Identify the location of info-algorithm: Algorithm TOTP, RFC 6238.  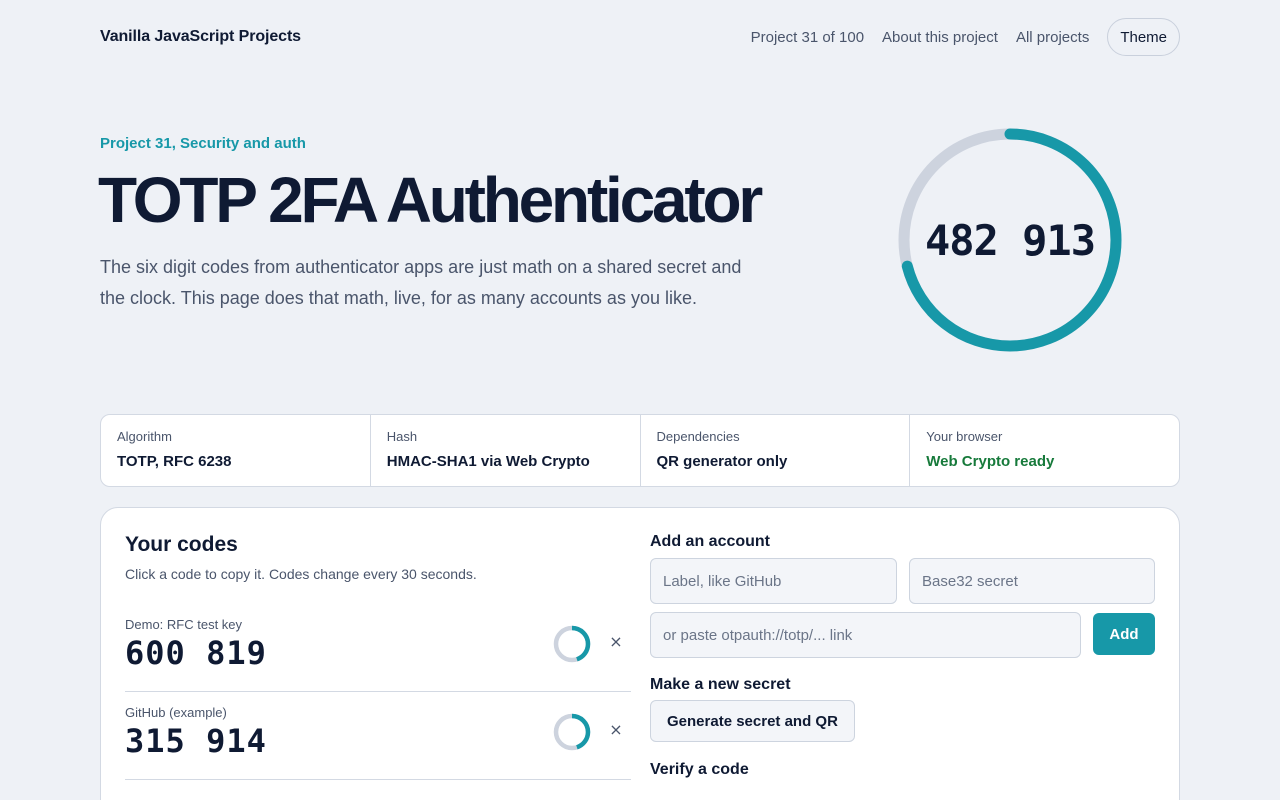
(236, 450).